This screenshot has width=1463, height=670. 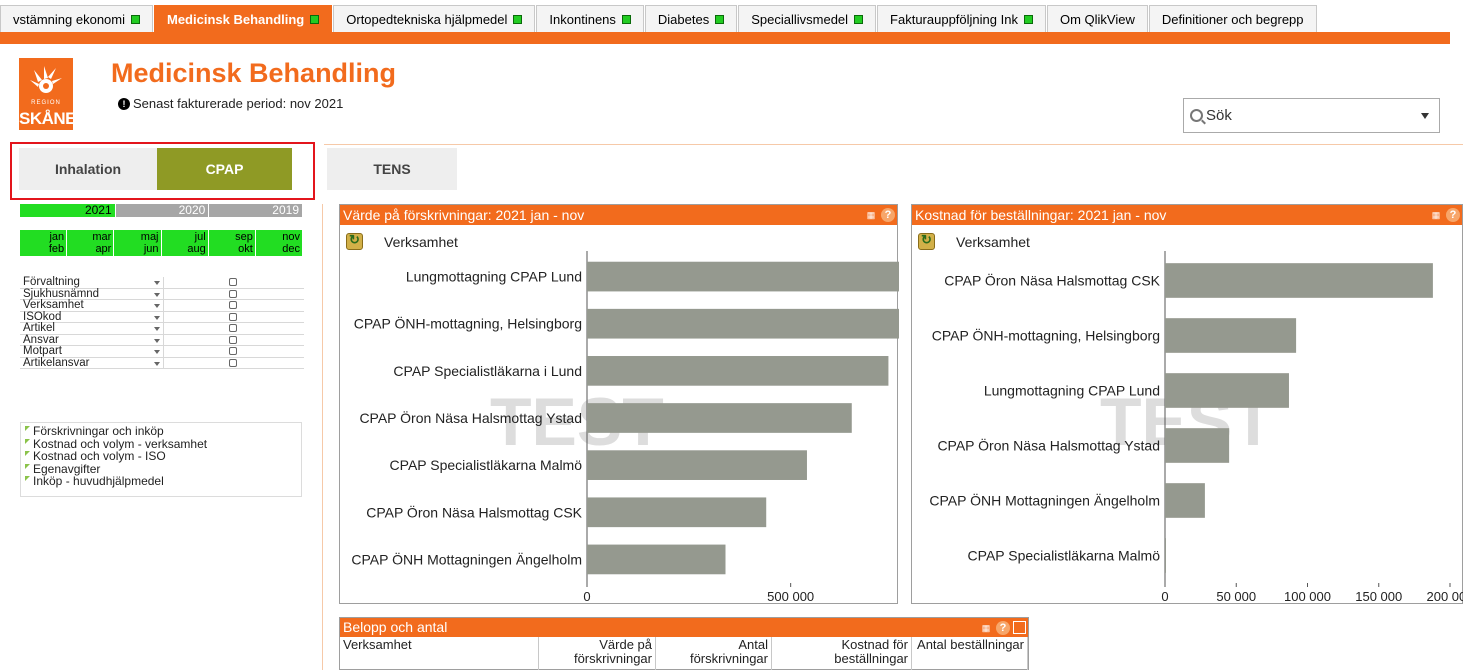 I want to click on year-button: 2021, so click(x=67, y=210).